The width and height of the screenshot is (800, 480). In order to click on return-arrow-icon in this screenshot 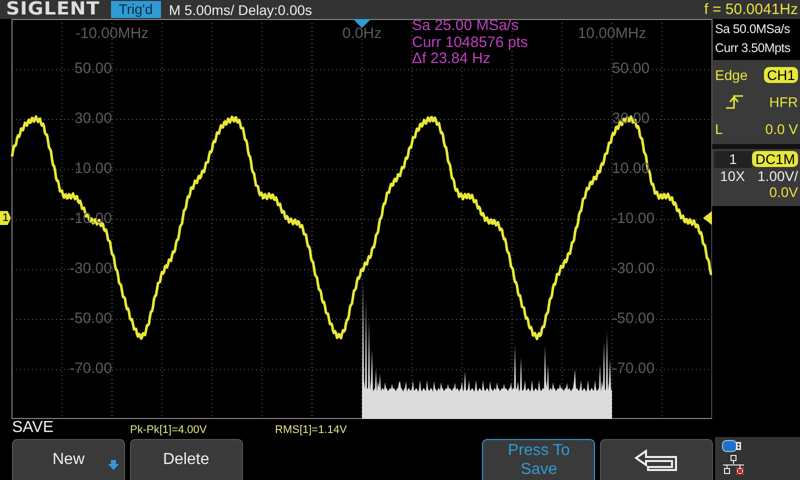, I will do `click(656, 460)`.